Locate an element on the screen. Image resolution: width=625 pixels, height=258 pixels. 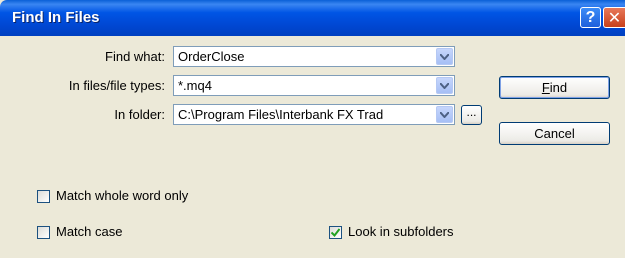
close-icon: ✕ is located at coordinates (614, 18).